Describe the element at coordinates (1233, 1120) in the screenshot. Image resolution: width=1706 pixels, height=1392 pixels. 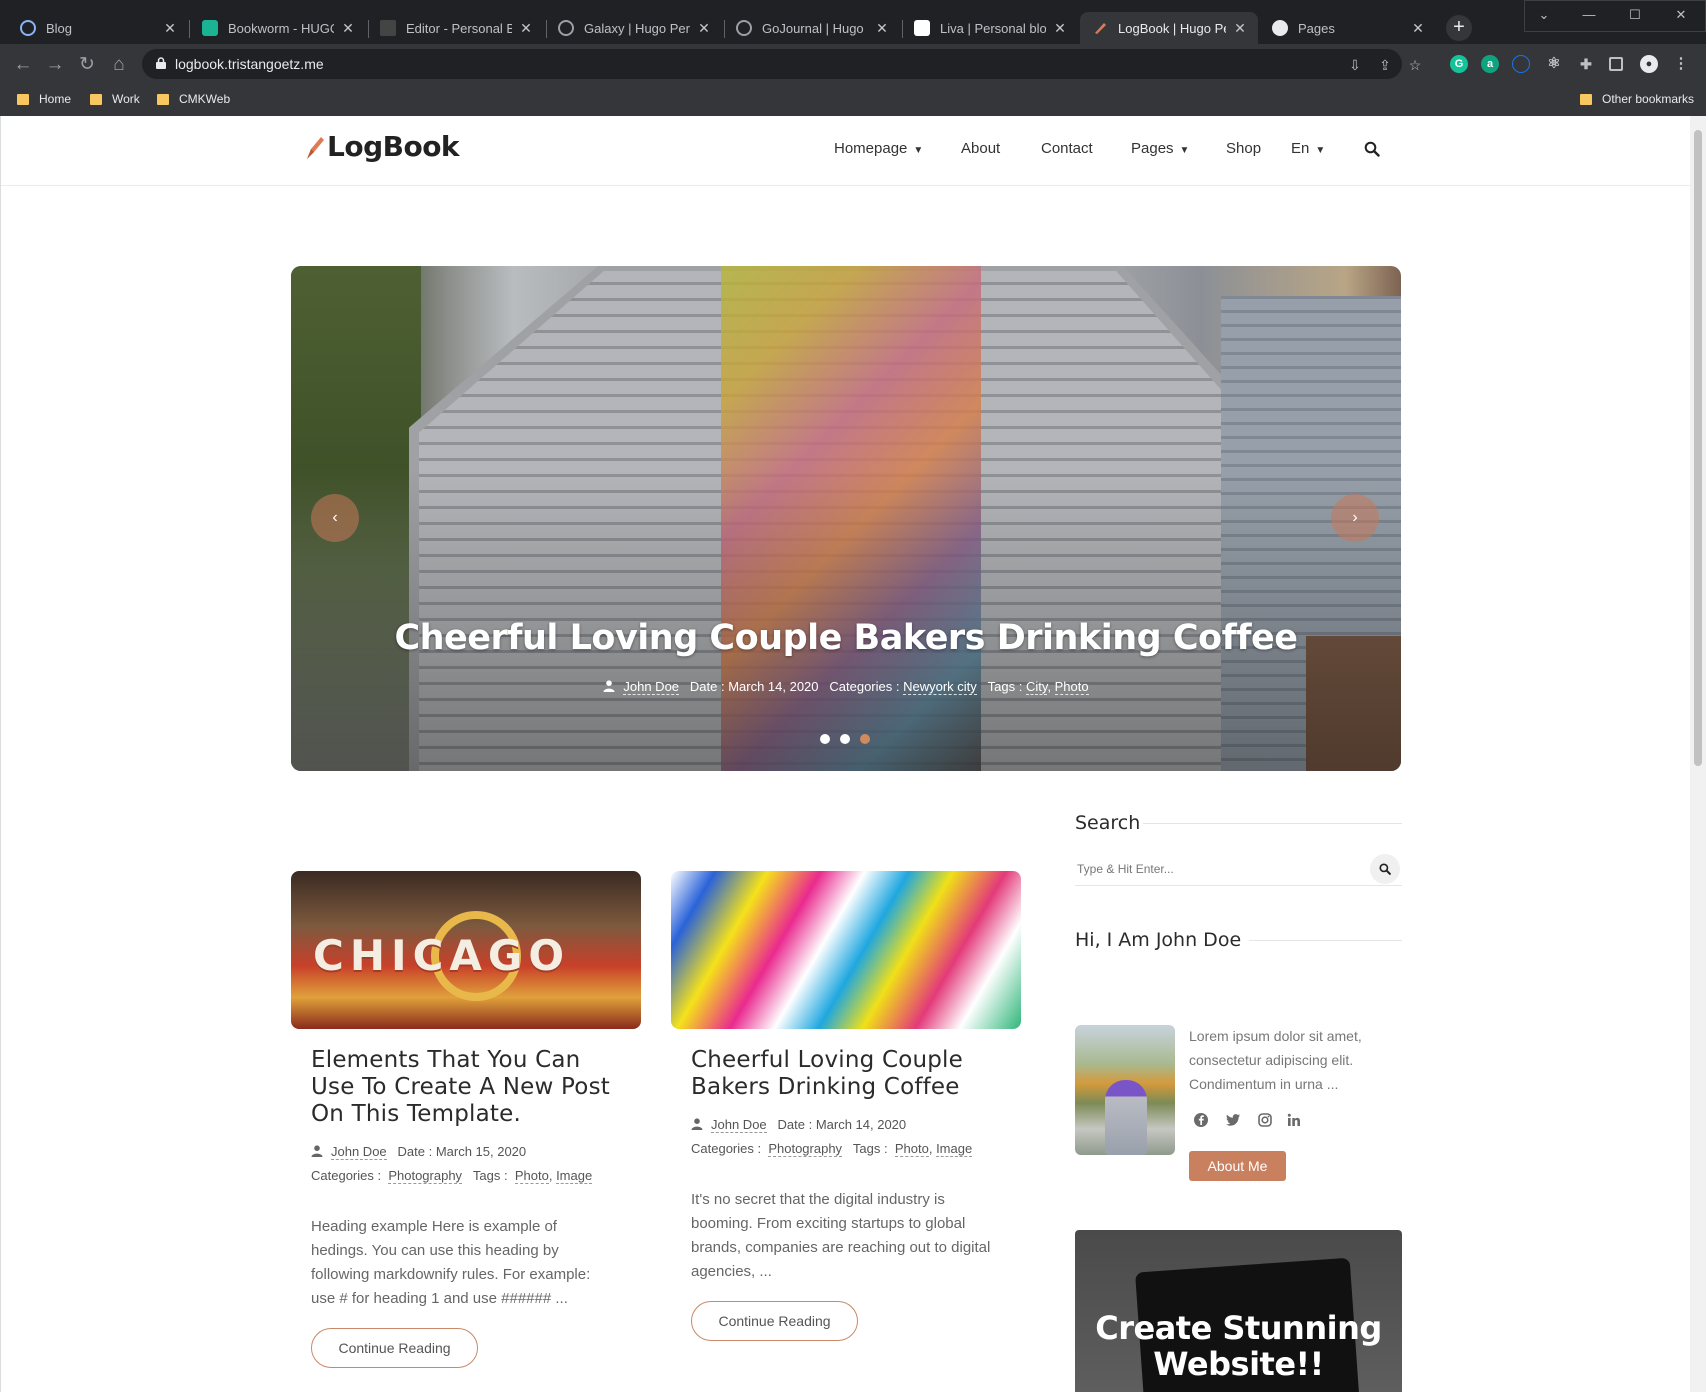
I see `twitter-icon` at that location.